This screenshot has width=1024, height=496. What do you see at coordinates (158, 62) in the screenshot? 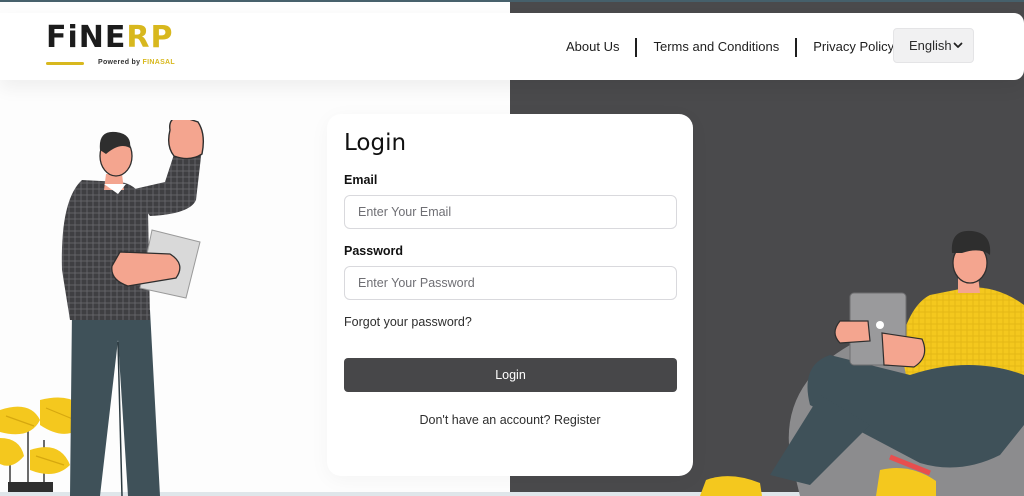
I see `powered-by-brand: FINASAL` at bounding box center [158, 62].